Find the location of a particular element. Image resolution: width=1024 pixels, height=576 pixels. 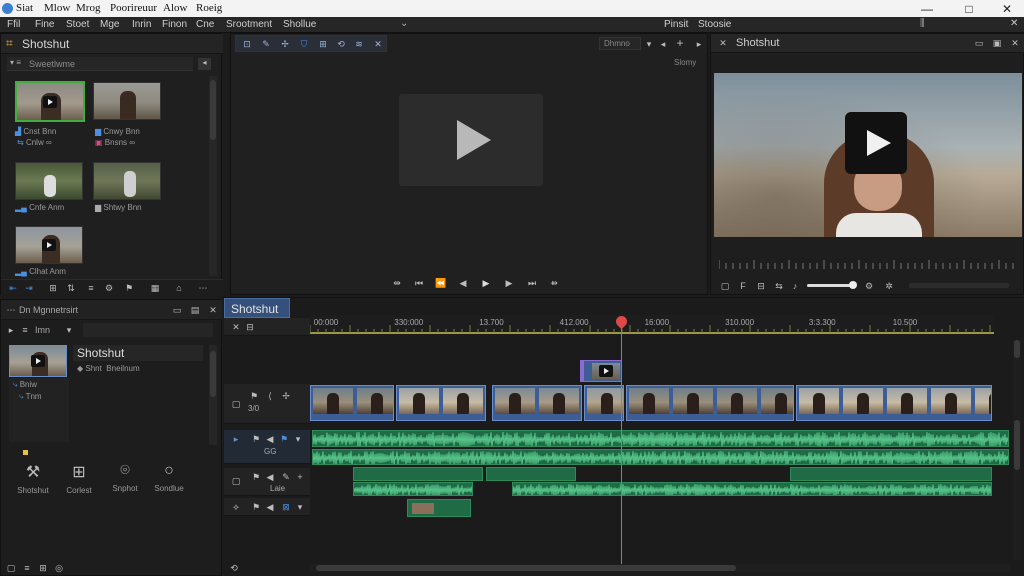

menu-item: Shollue is located at coordinates (299, 24).